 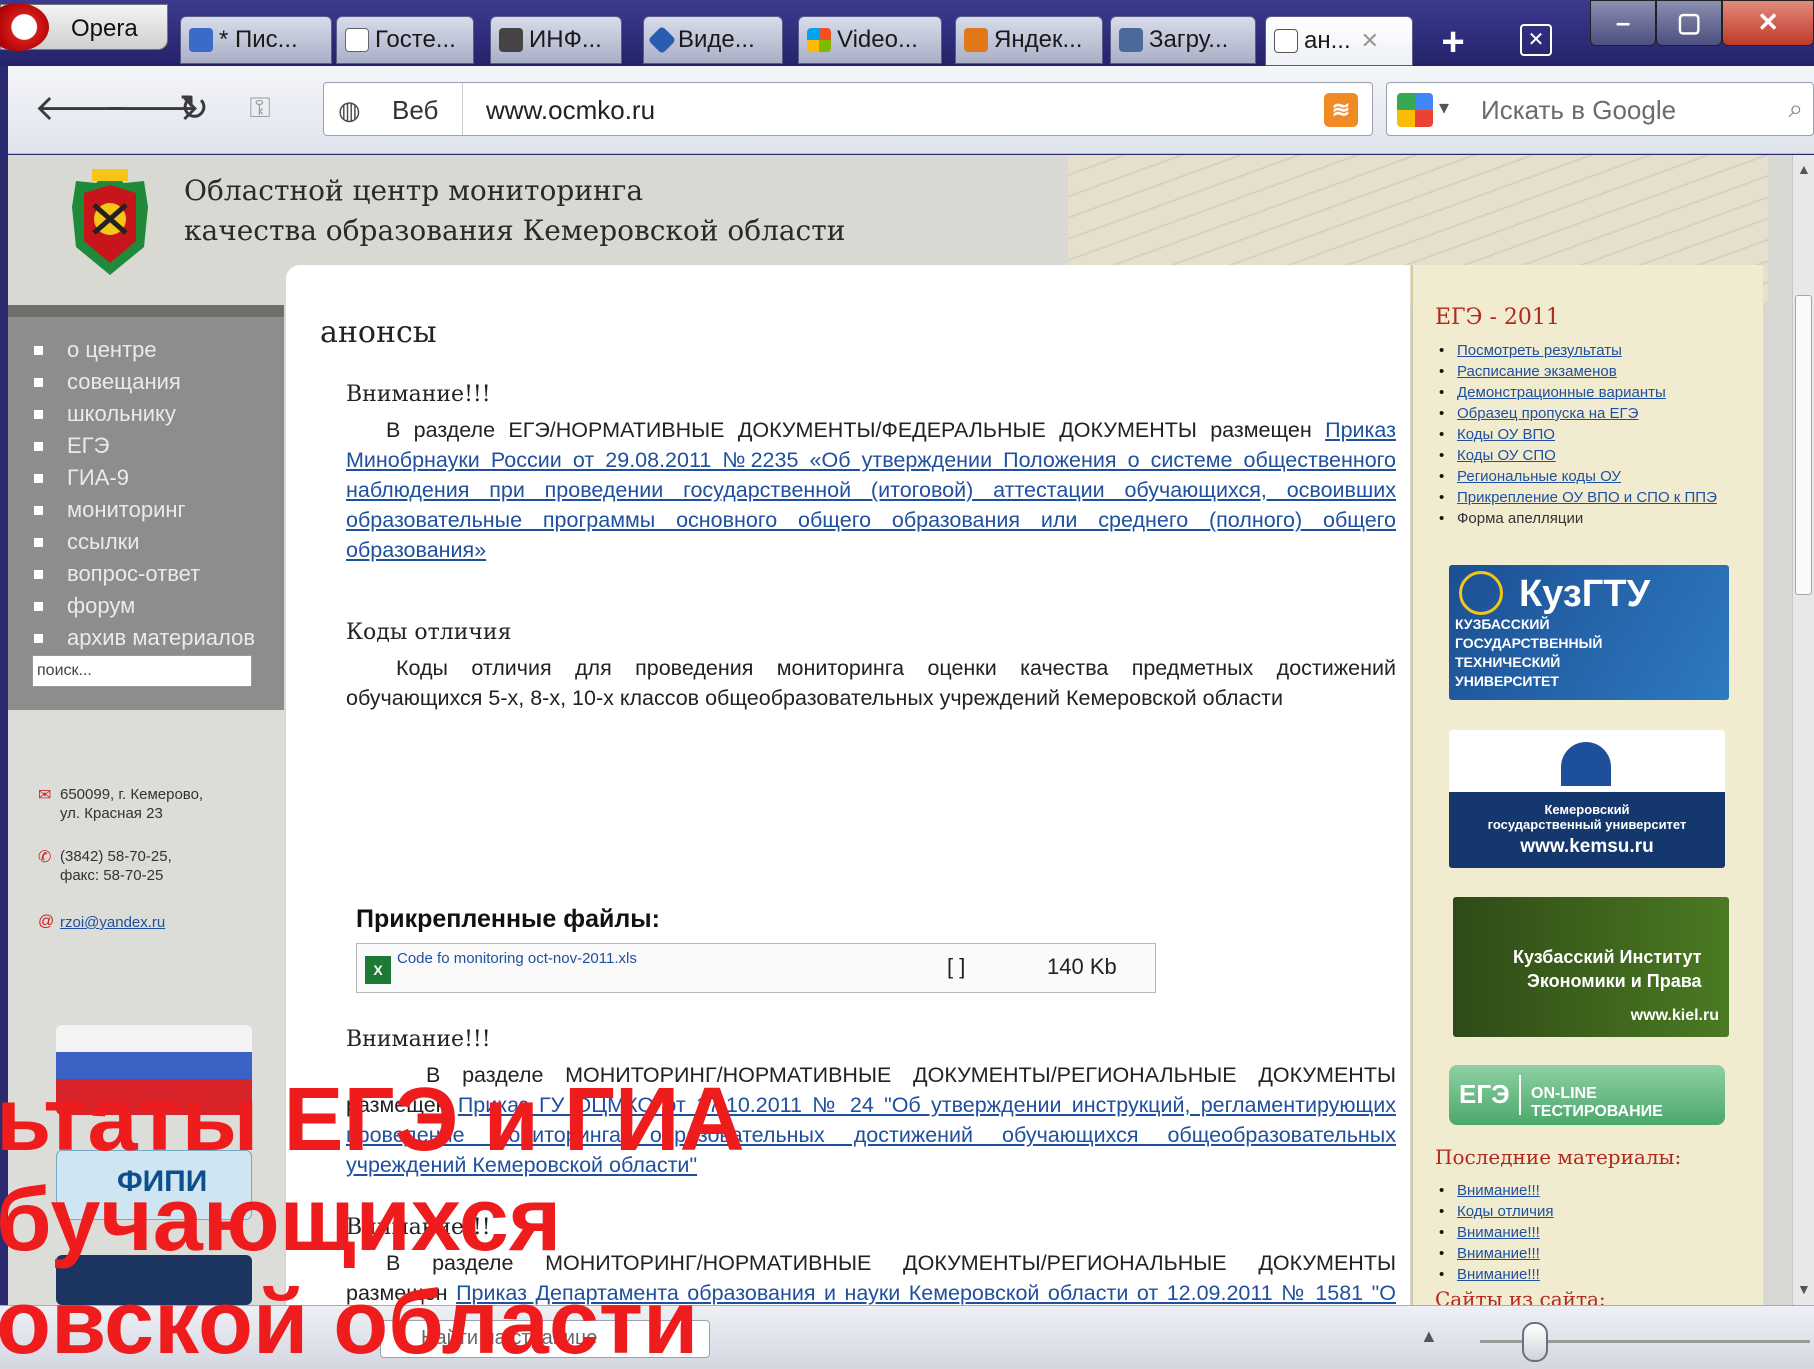 What do you see at coordinates (1520, 1095) in the screenshot?
I see `banner-divider` at bounding box center [1520, 1095].